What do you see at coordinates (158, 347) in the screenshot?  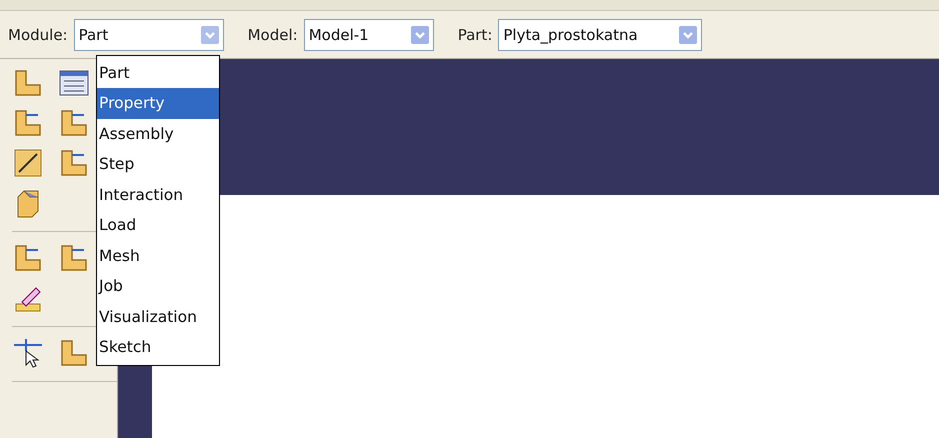 I see `menu-item: Sketch` at bounding box center [158, 347].